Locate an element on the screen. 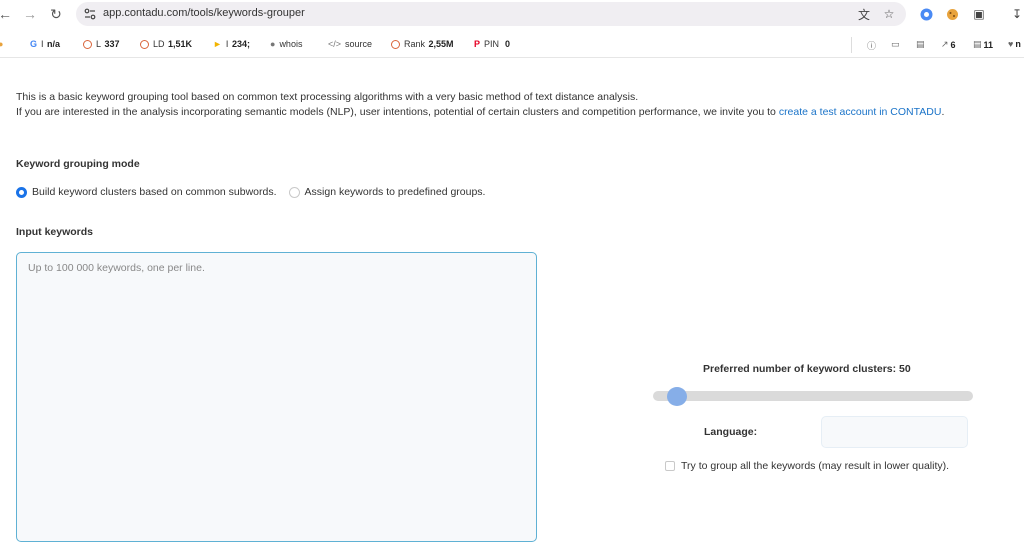 The height and width of the screenshot is (542, 1024). site-settings-icon is located at coordinates (90, 14).